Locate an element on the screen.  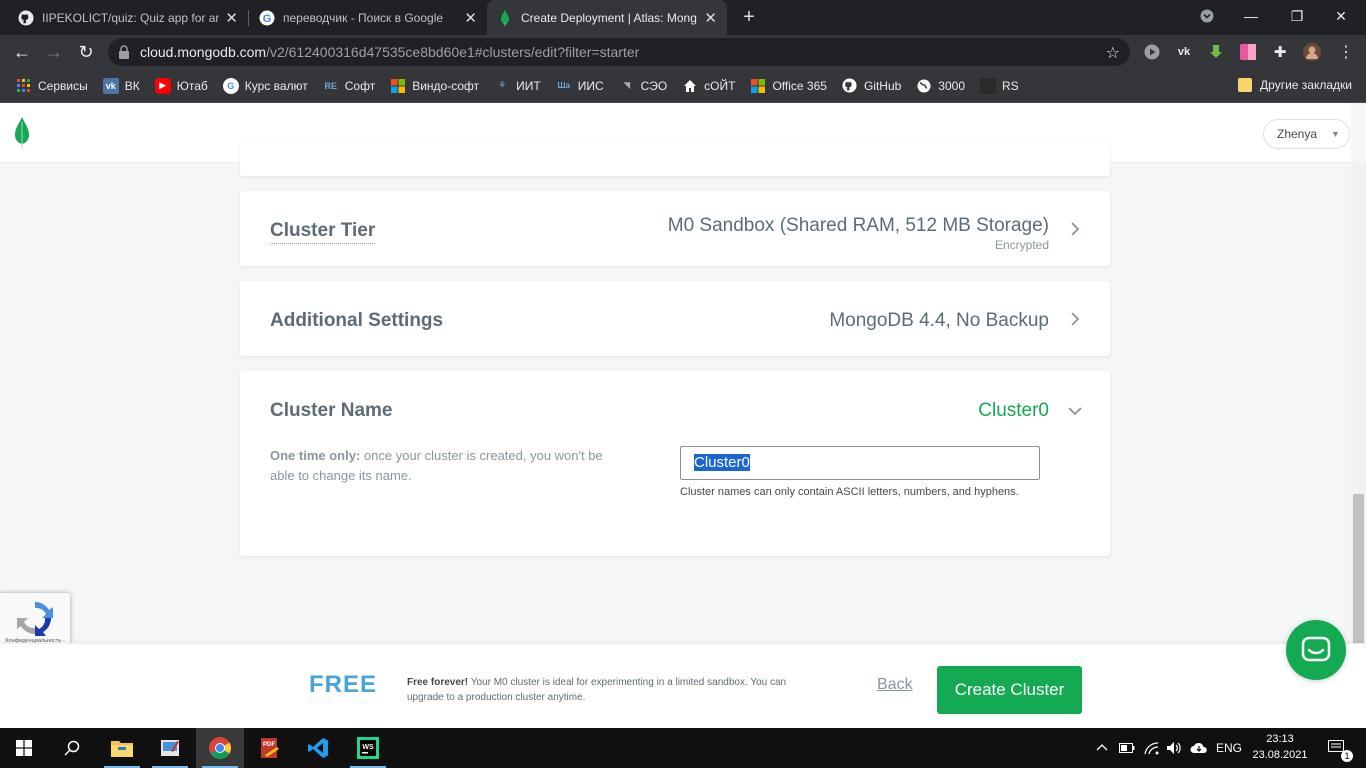
caret-down-icon: ▼ is located at coordinates (1335, 134).